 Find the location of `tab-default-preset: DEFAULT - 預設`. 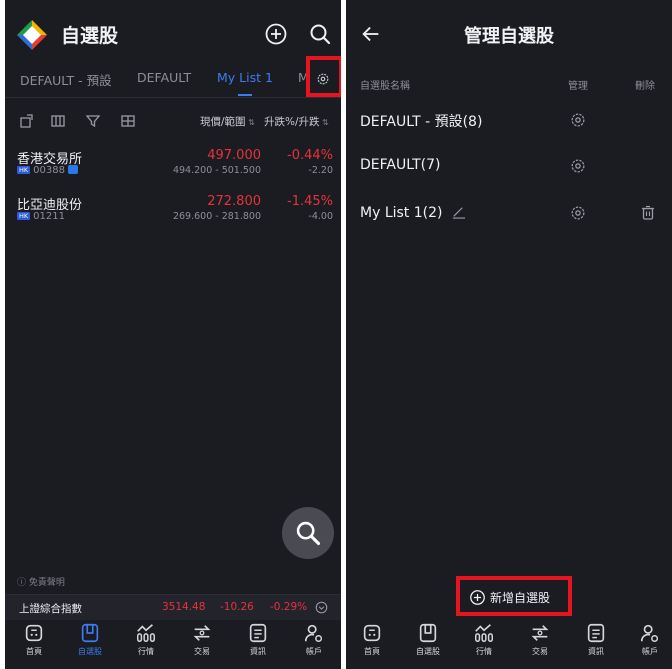

tab-default-preset: DEFAULT - 預設 is located at coordinates (66, 79).